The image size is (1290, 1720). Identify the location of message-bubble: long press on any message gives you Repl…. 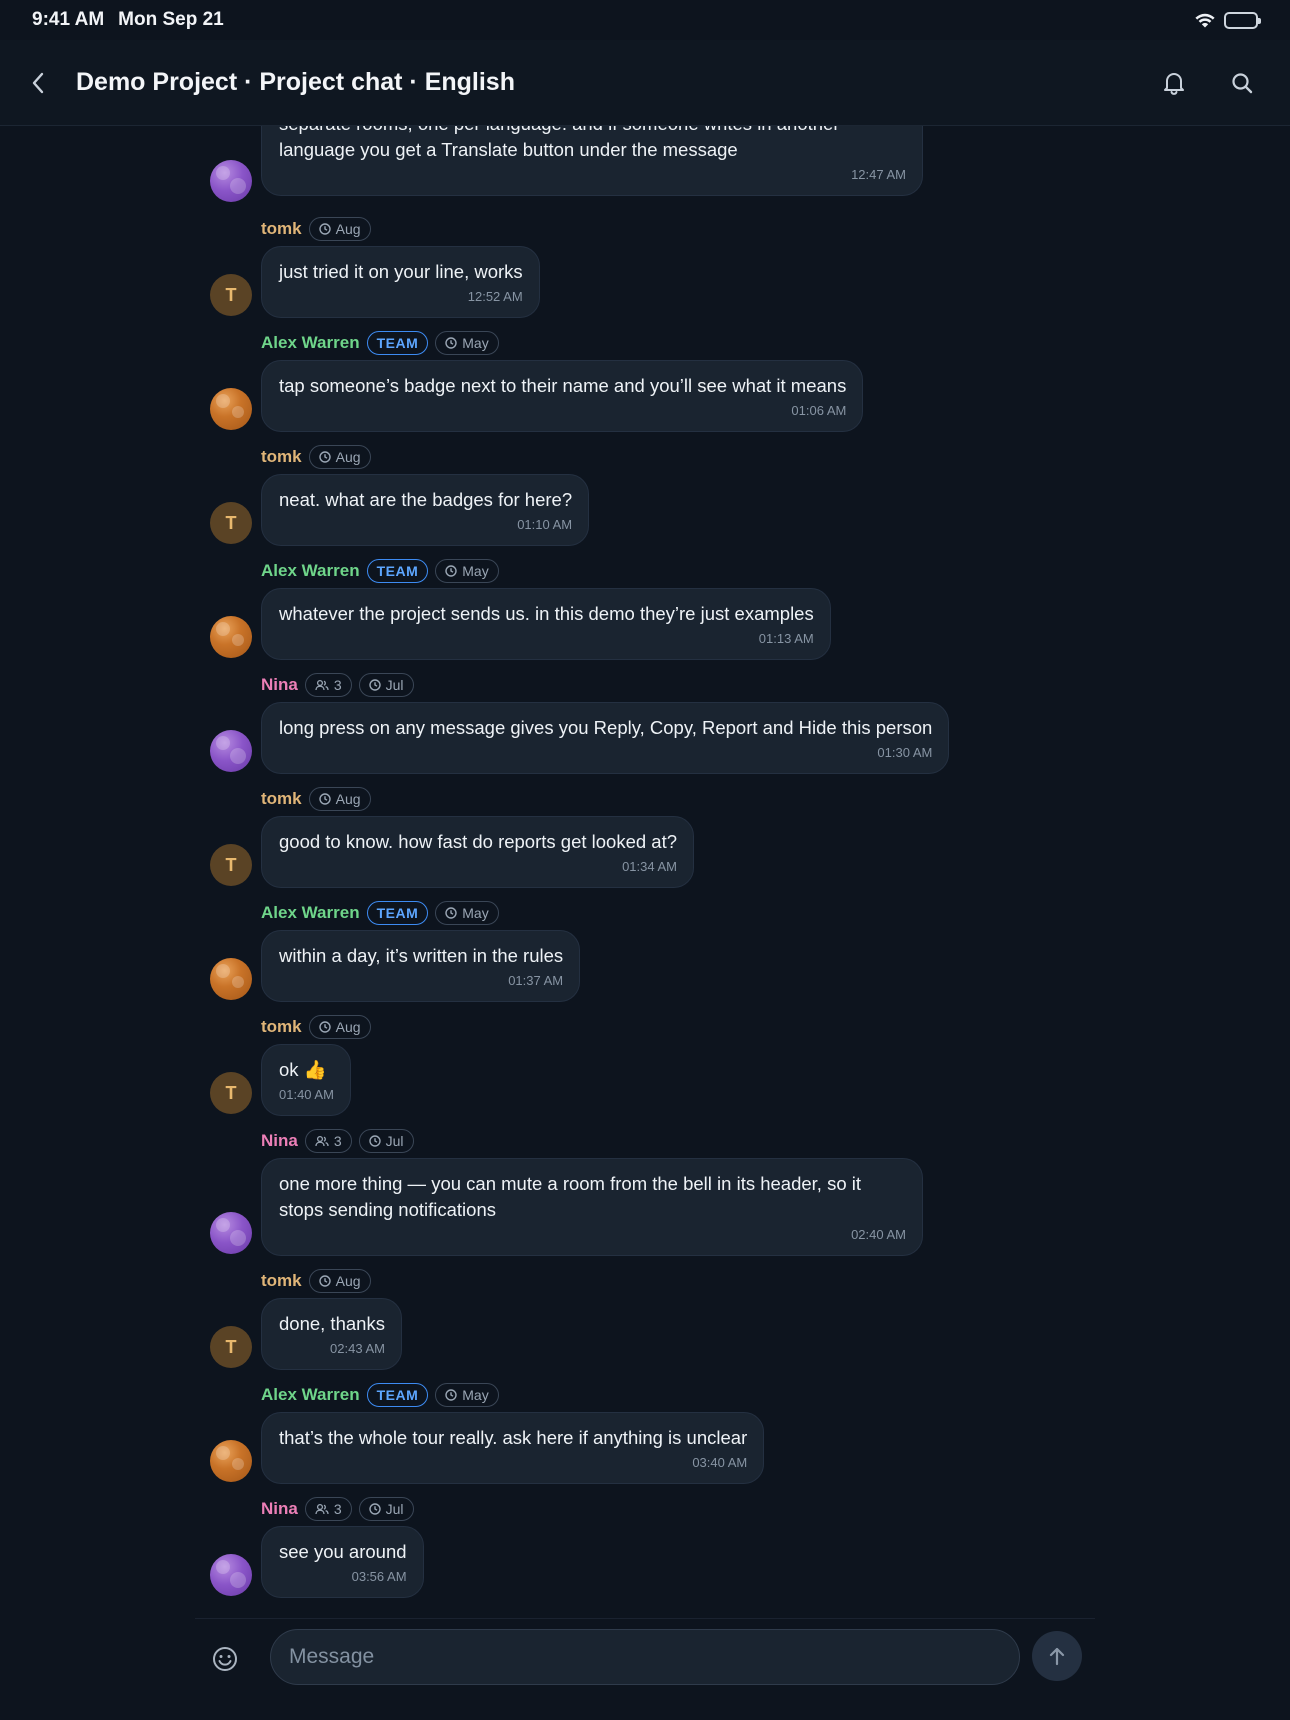
(605, 738).